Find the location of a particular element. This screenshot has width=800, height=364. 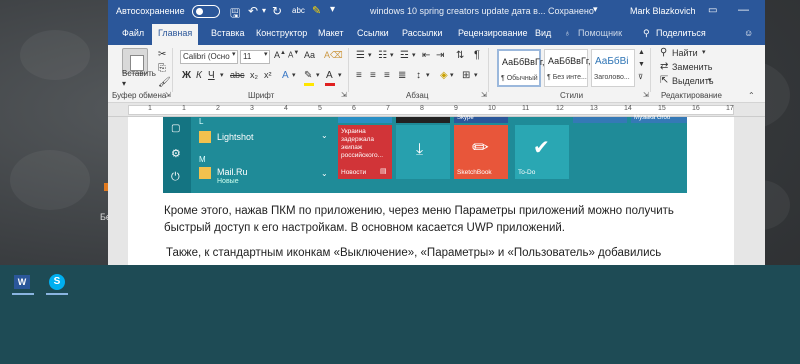

align-right-icon: ≡ is located at coordinates (387, 75).